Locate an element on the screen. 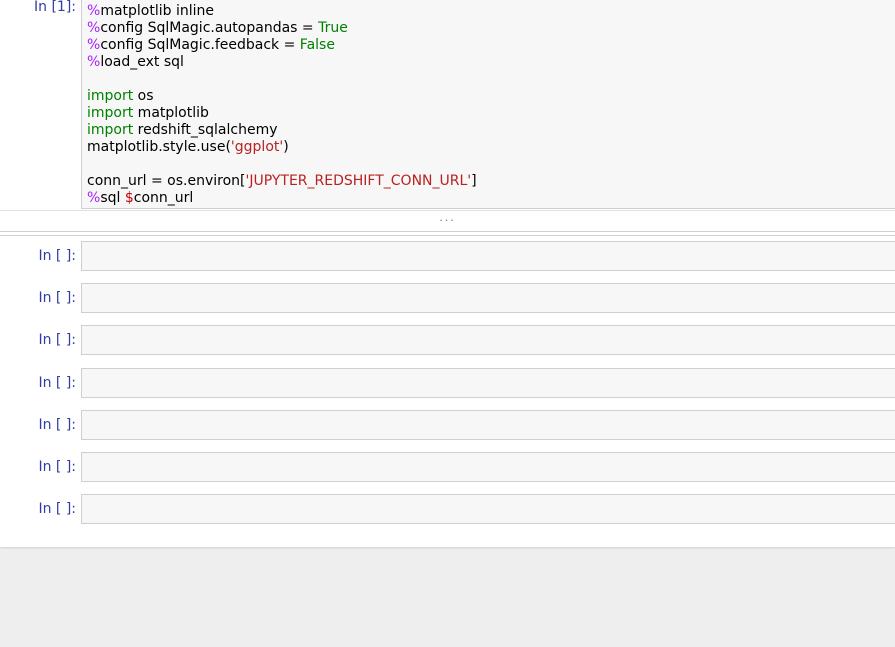  code-line: %load_ext sql is located at coordinates (491, 62).